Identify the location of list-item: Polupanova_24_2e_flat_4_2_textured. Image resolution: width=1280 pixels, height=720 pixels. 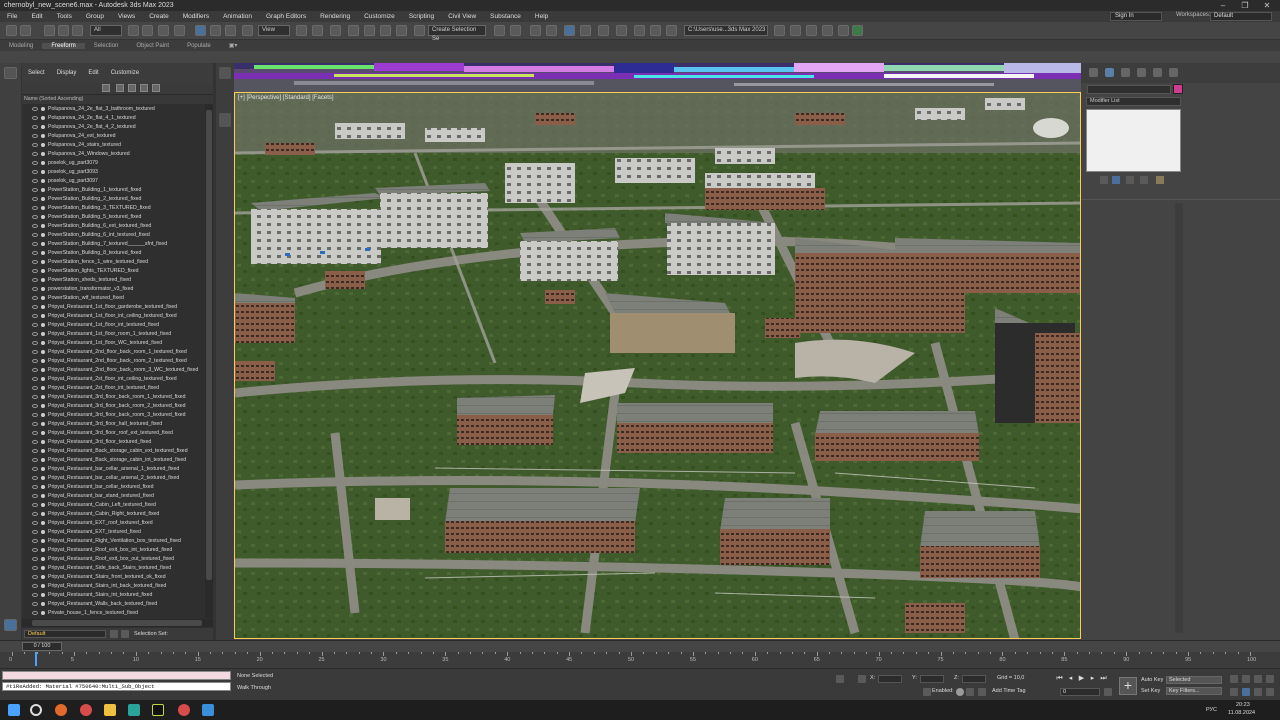
(113, 126).